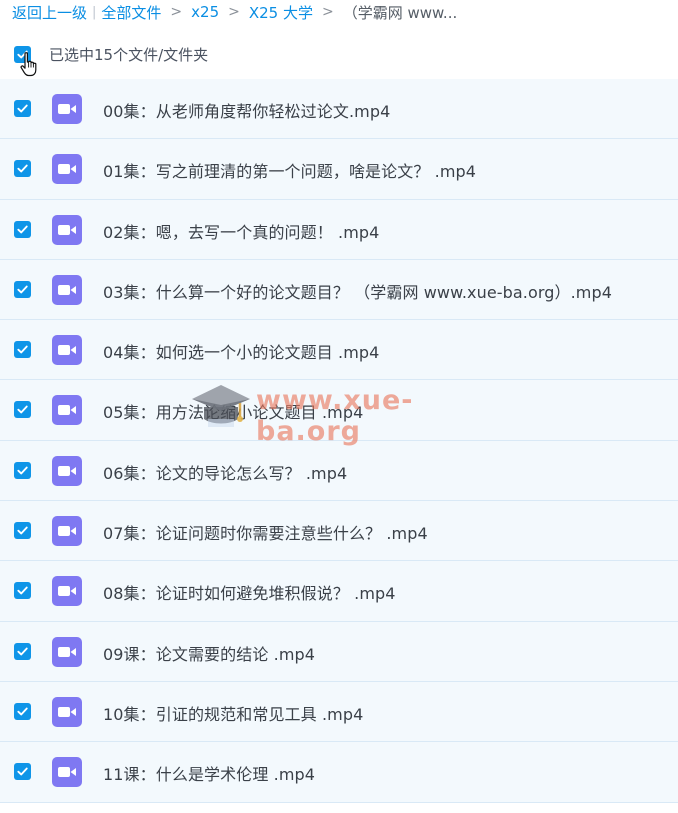 The width and height of the screenshot is (678, 813). I want to click on file-name: 09课：论文需要的结论 .mp4, so click(209, 653).